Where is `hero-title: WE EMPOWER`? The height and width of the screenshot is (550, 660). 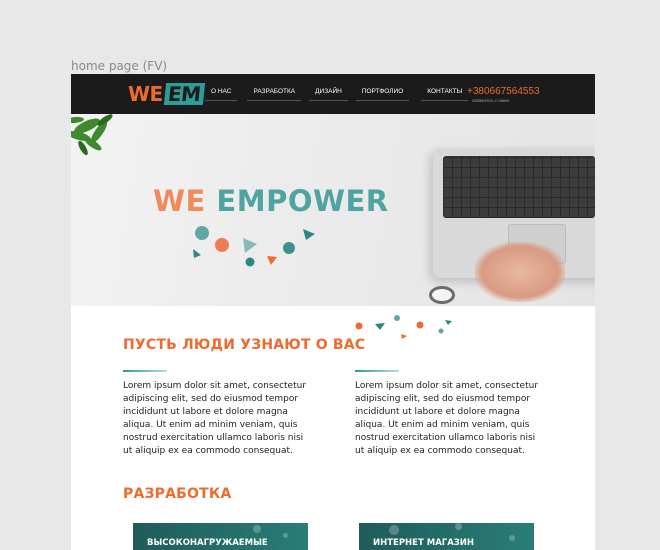
hero-title: WE EMPOWER is located at coordinates (271, 201).